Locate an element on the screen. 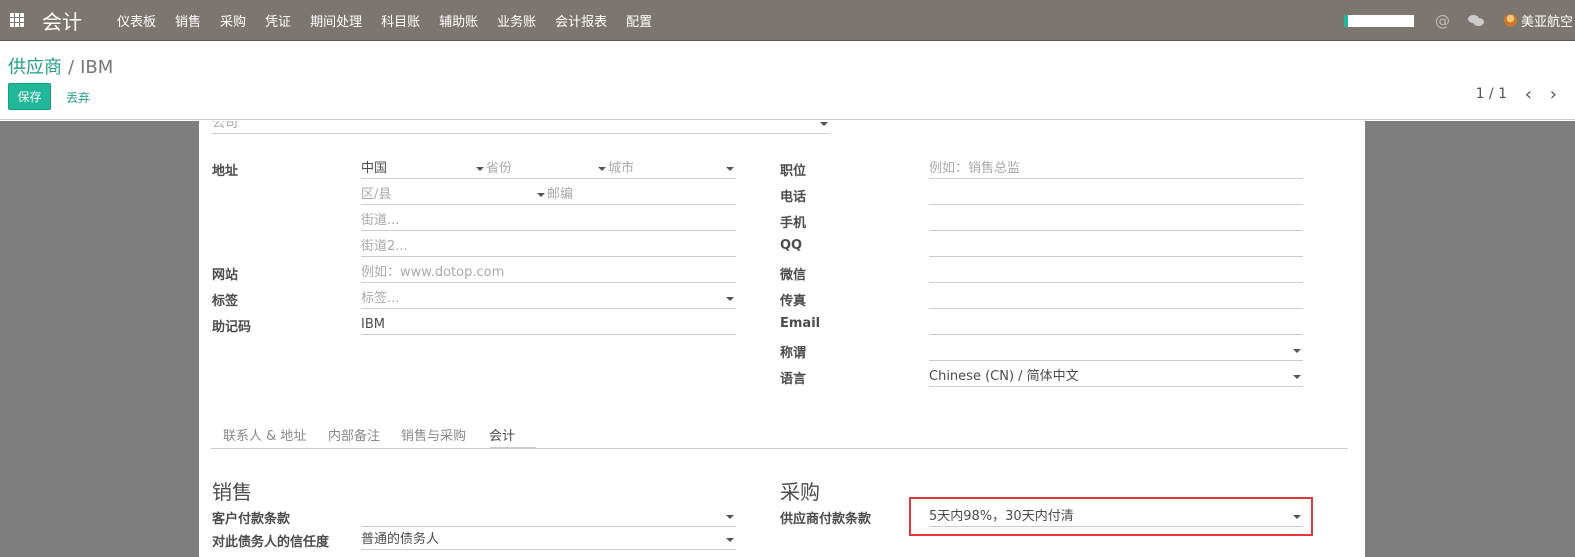  trust-field: 普通的债务人 is located at coordinates (548, 540).